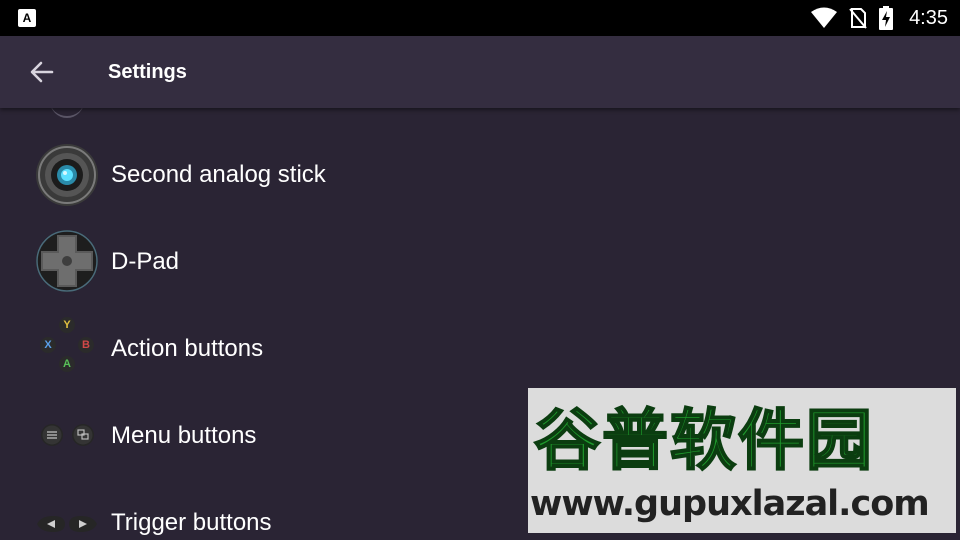 This screenshot has width=960, height=540. I want to click on no-sim-icon, so click(858, 18).